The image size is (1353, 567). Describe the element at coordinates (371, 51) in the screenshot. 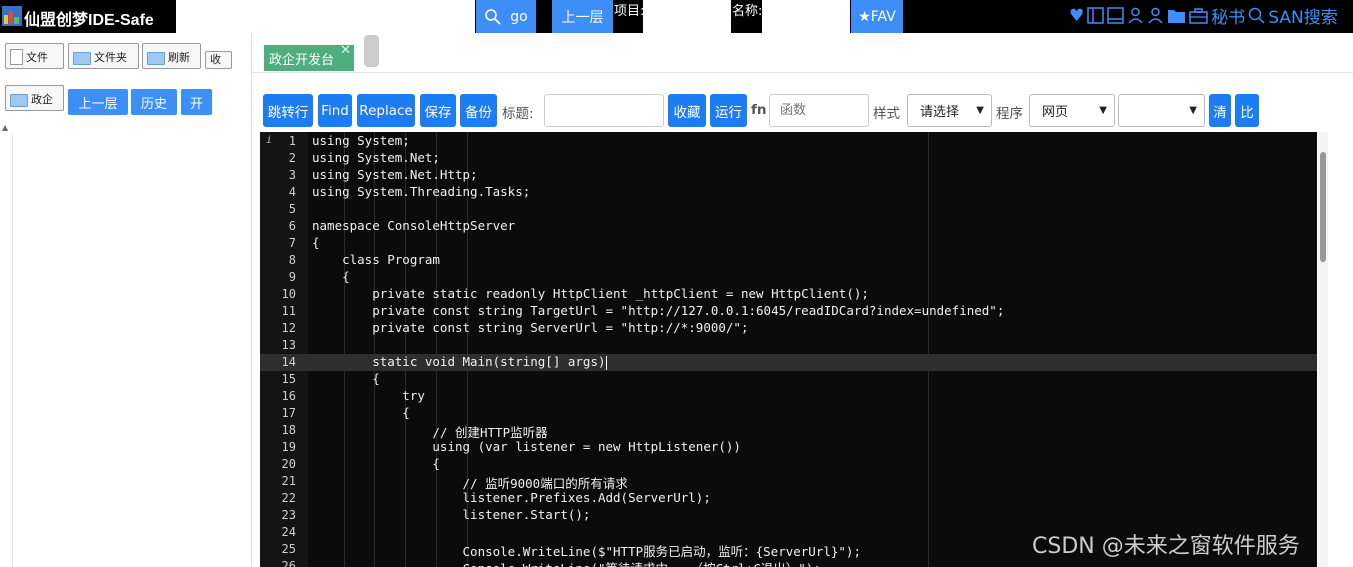

I see `tab-scrollbar` at that location.